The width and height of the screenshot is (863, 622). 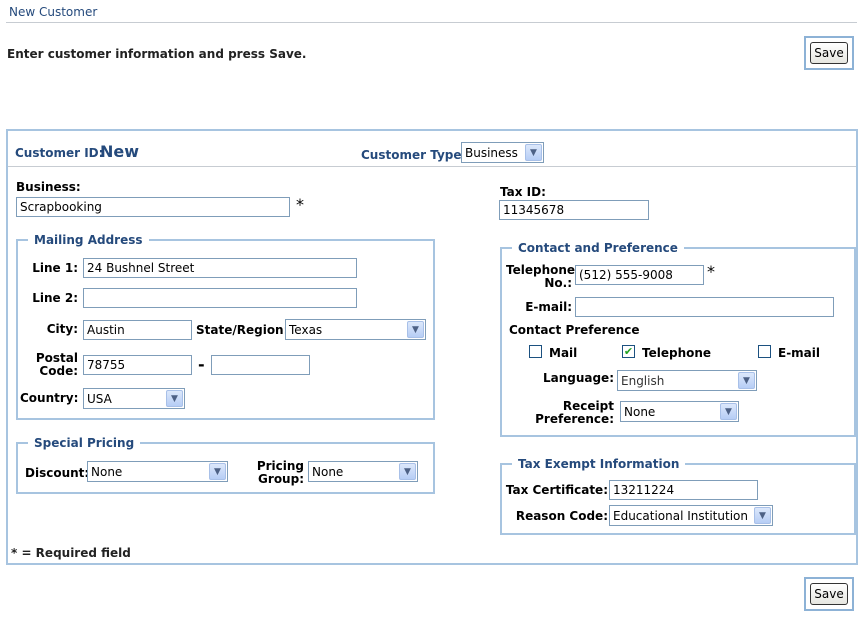 What do you see at coordinates (414, 155) in the screenshot?
I see `customer-type-label: Customer Type:` at bounding box center [414, 155].